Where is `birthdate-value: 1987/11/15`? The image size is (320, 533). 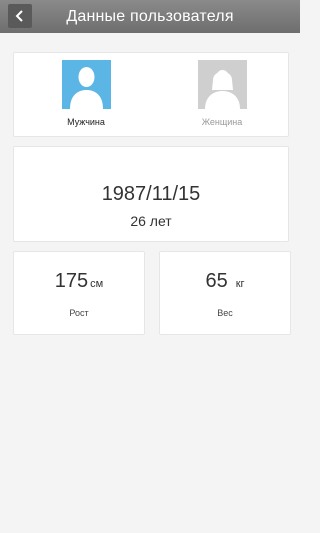
birthdate-value: 1987/11/15 is located at coordinates (151, 194).